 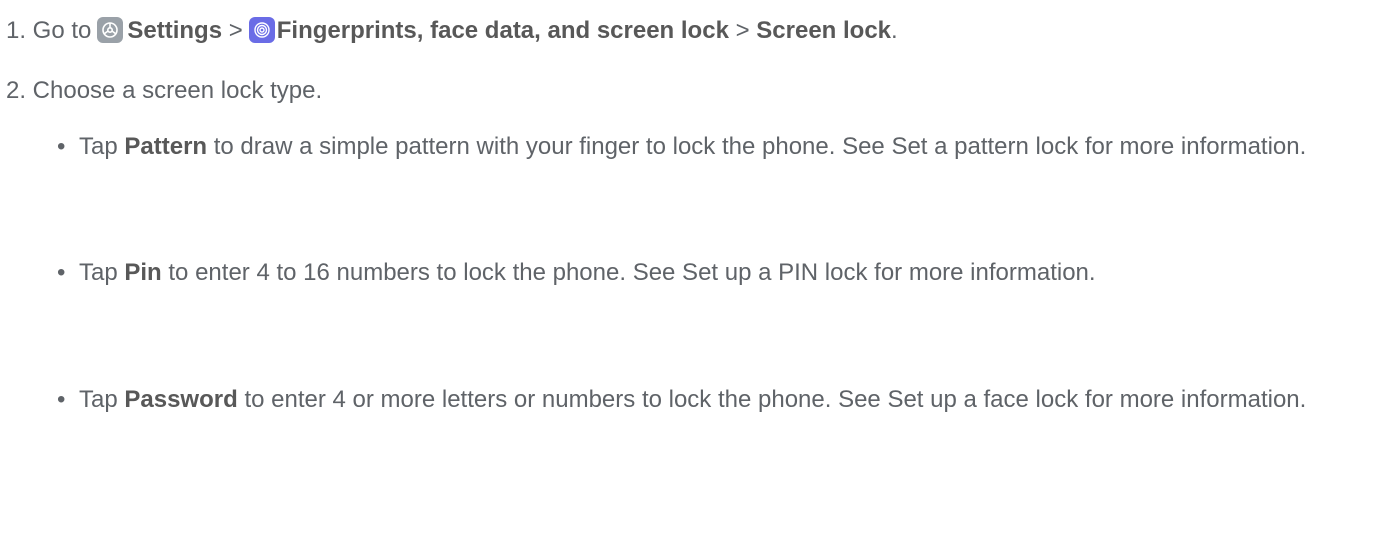 I want to click on step-1-prefix: 1. Go to, so click(x=49, y=30).